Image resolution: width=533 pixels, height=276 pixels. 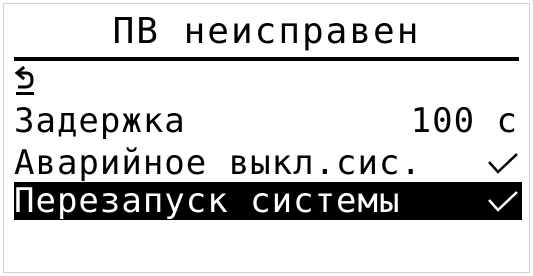 I want to click on menu-item-emergency-shutdown: Аварийное выкл.сис., so click(x=268, y=163).